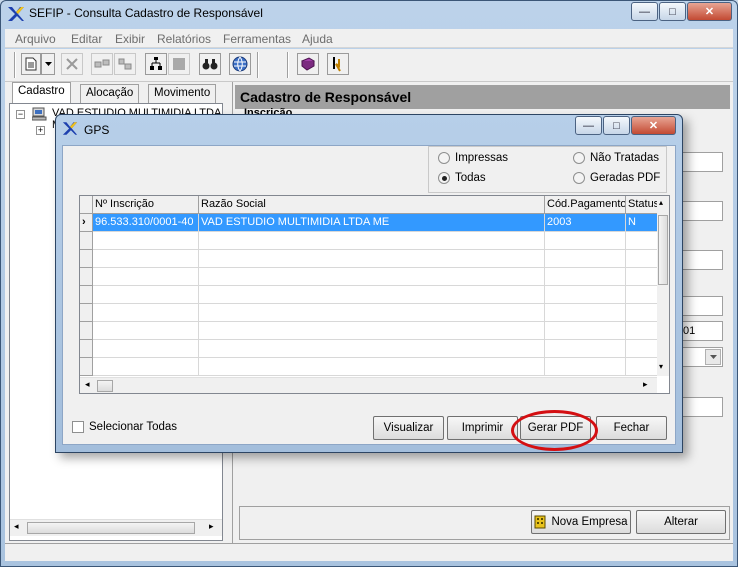 The height and width of the screenshot is (567, 738). I want to click on grid-vertical-scrollbar: ▴ ▾, so click(663, 286).